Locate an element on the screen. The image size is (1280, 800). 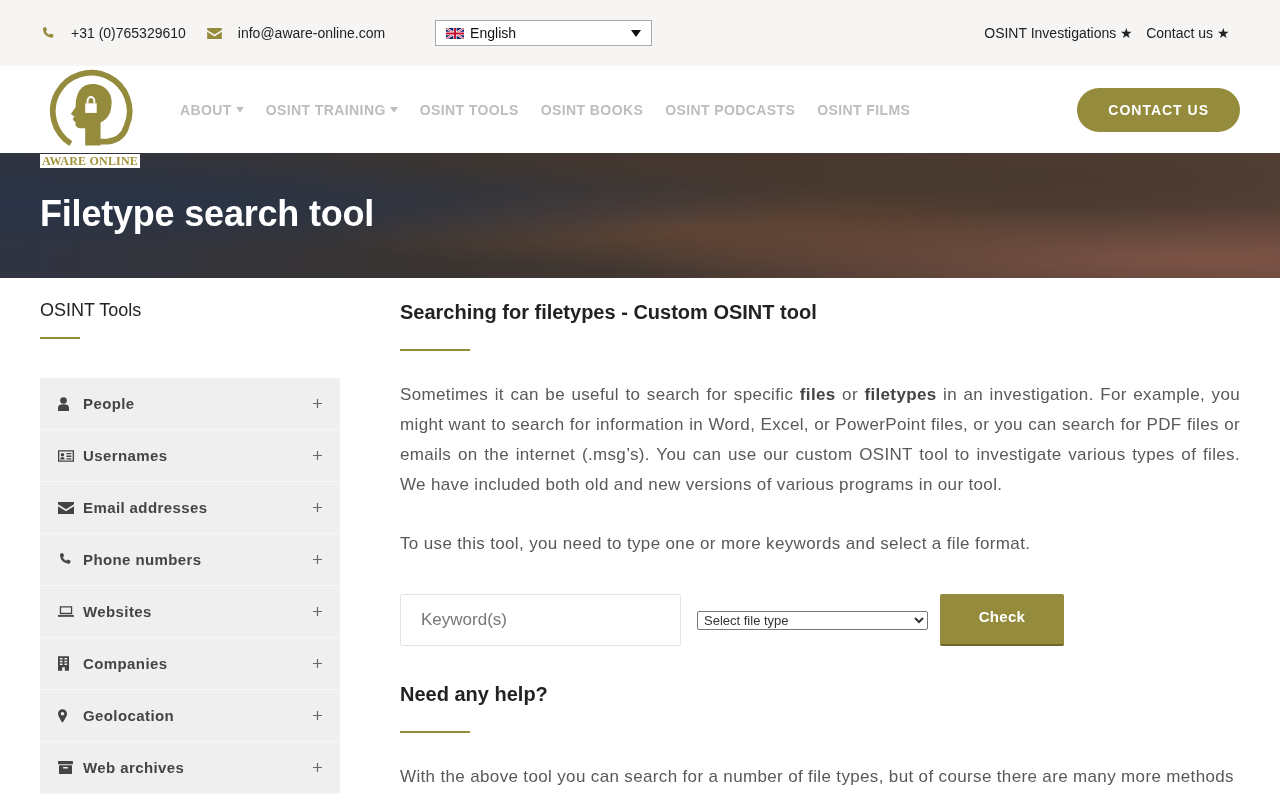
email-link: info@aware-online.com is located at coordinates (311, 33).